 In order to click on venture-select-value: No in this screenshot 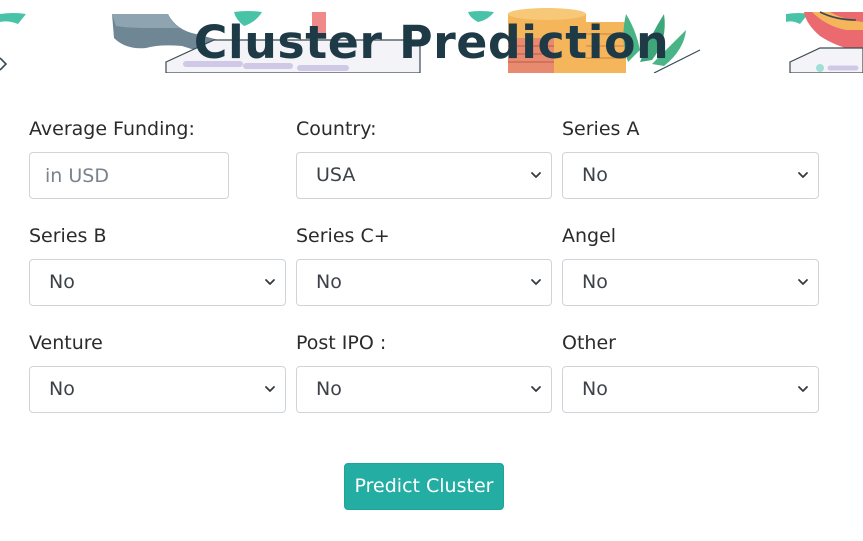, I will do `click(62, 389)`.